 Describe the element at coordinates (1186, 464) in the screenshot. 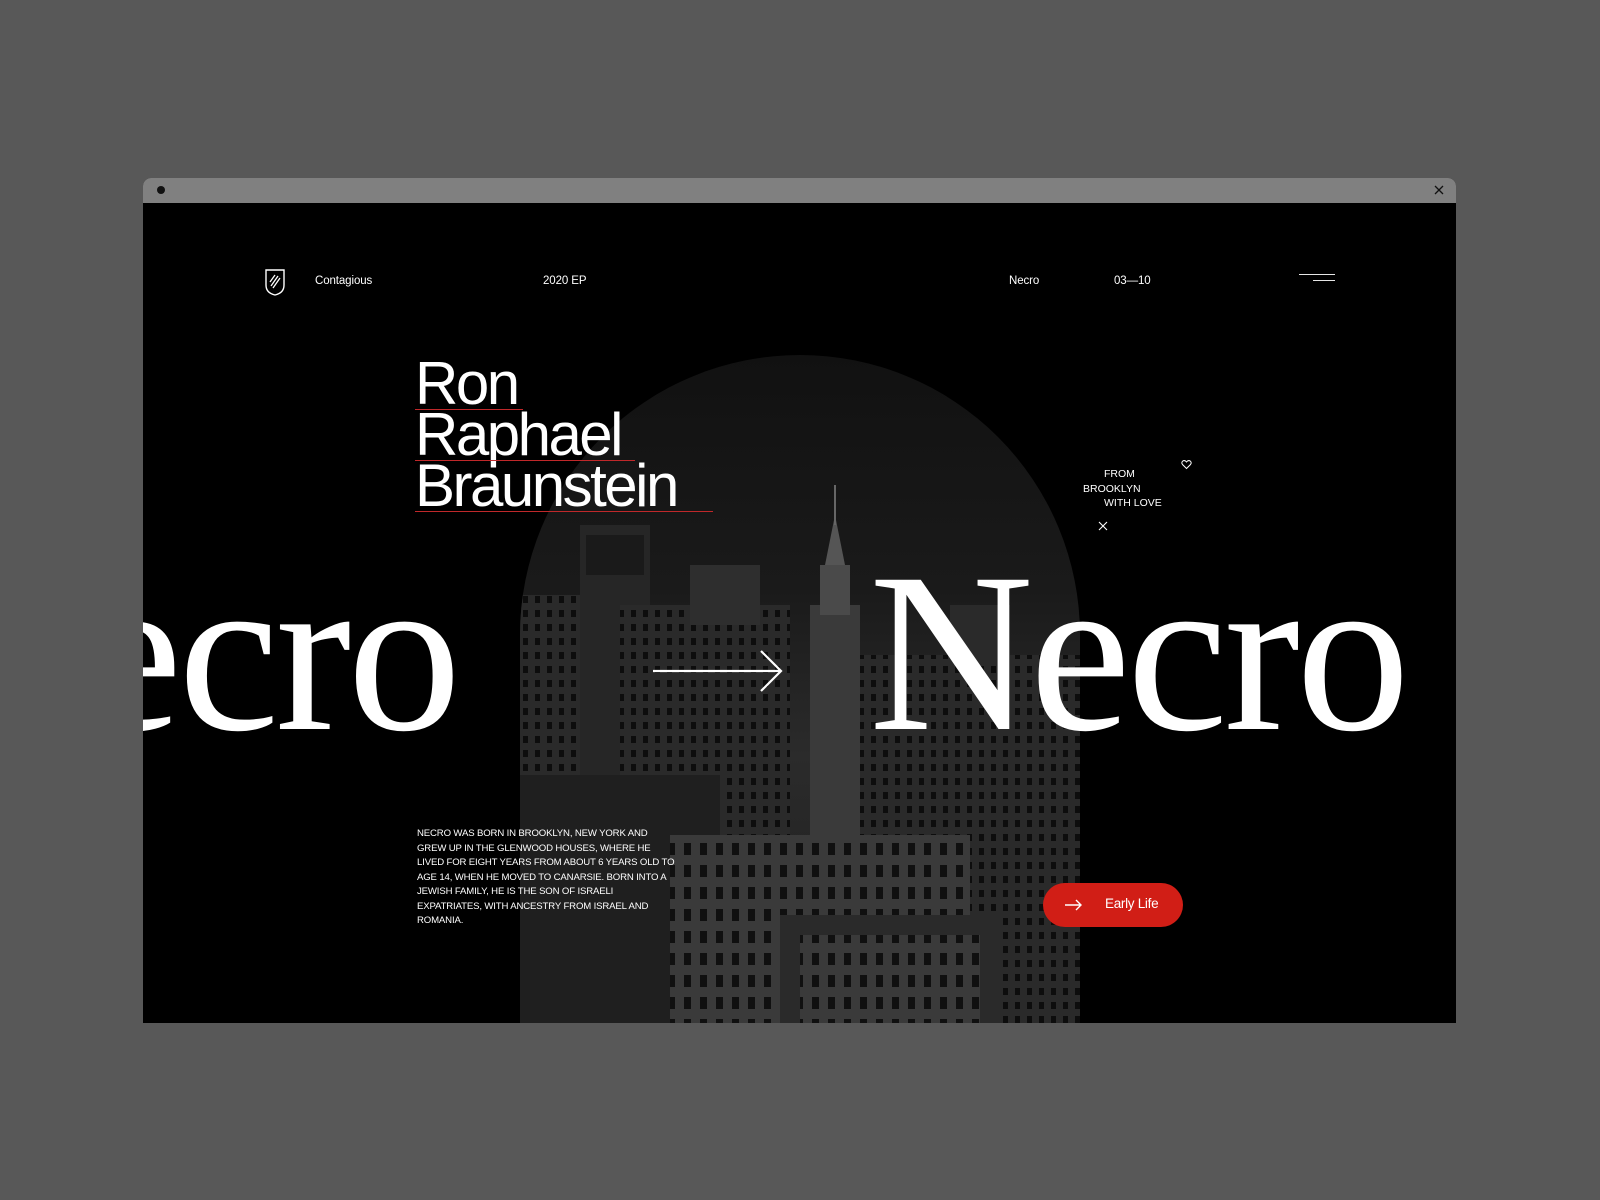

I see `heart-icon` at that location.